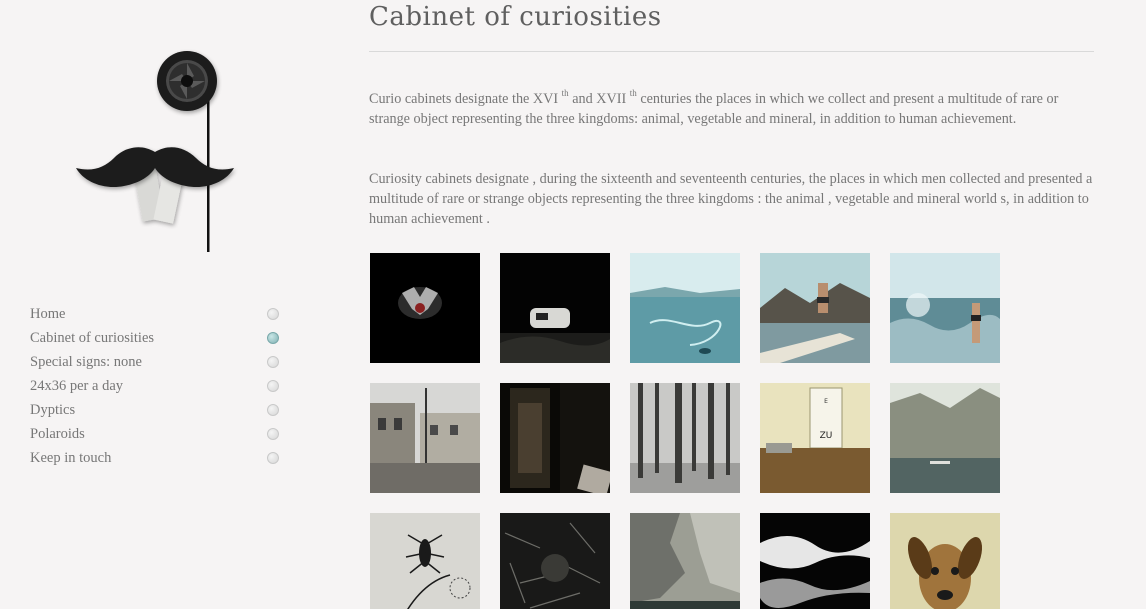 The height and width of the screenshot is (609, 1146). I want to click on paragraph-text: Curio cabinets designate the XVI, so click(464, 99).